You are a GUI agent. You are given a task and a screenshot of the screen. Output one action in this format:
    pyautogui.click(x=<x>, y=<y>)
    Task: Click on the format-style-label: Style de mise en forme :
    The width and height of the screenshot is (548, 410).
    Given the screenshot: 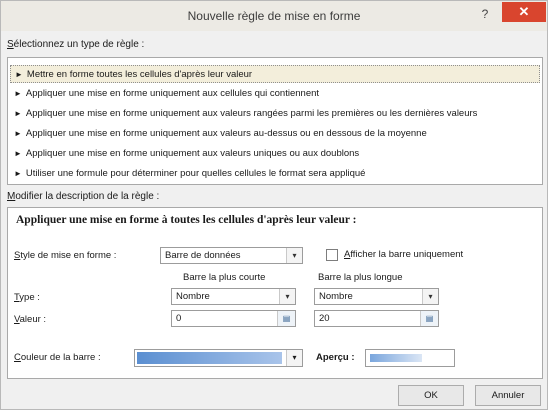 What is the action you would take?
    pyautogui.click(x=65, y=255)
    